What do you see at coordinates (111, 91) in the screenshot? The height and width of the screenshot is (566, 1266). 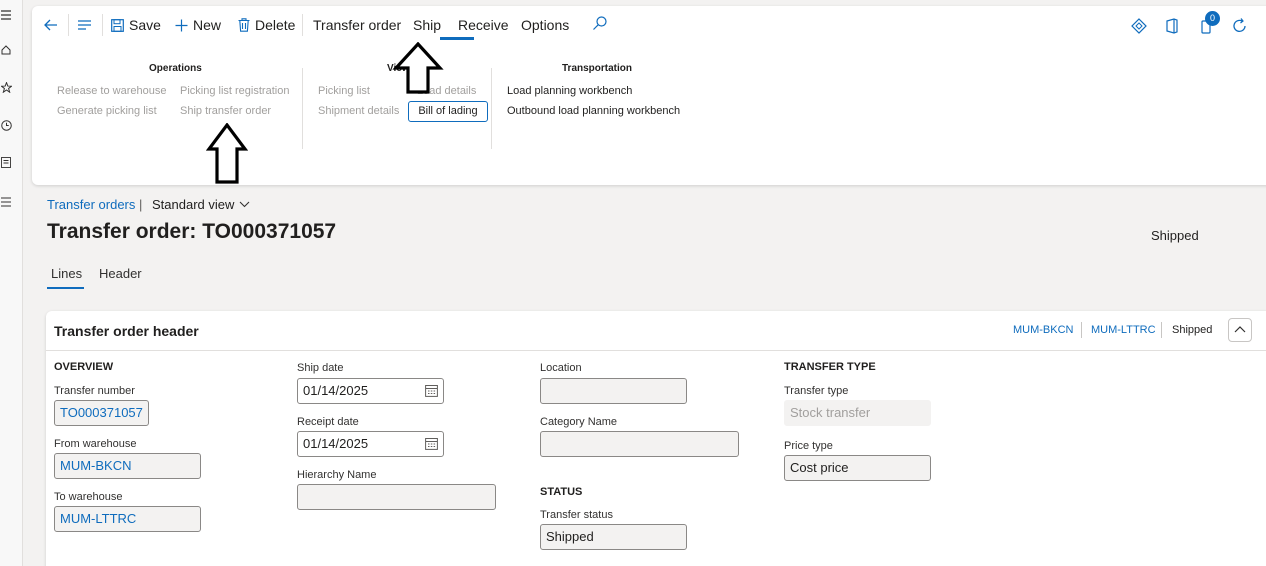 I see `release-to-warehouse-button: Release to warehouse` at bounding box center [111, 91].